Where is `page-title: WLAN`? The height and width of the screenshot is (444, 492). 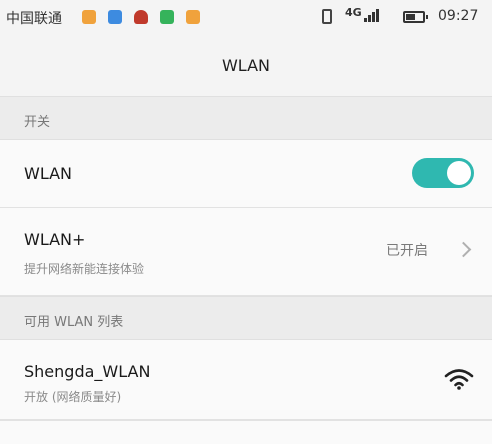
page-title: WLAN is located at coordinates (245, 65).